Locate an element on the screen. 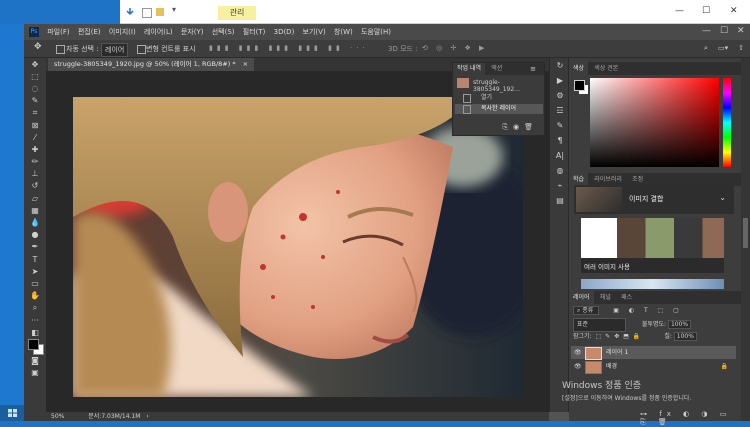 Image resolution: width=750 pixels, height=427 pixels. status-arrow-icon: › is located at coordinates (147, 416).